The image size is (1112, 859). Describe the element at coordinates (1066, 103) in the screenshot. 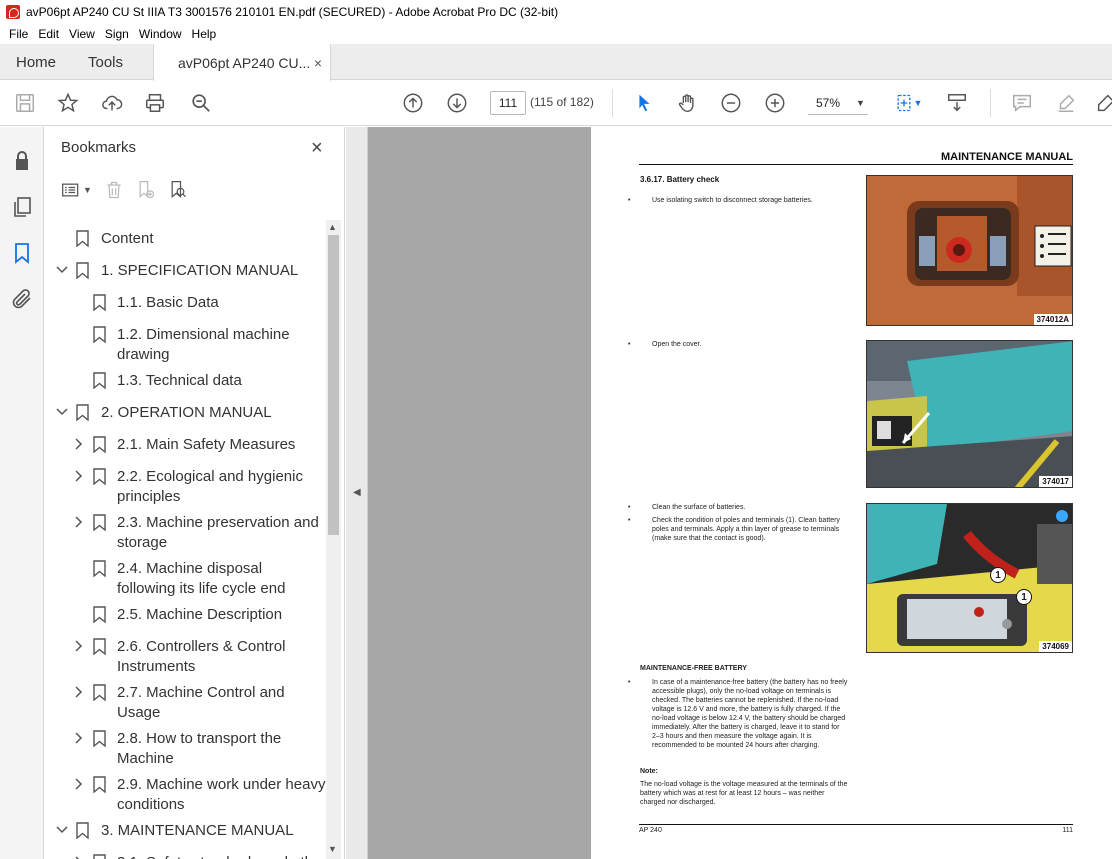

I see `highlight-pen-icon` at that location.